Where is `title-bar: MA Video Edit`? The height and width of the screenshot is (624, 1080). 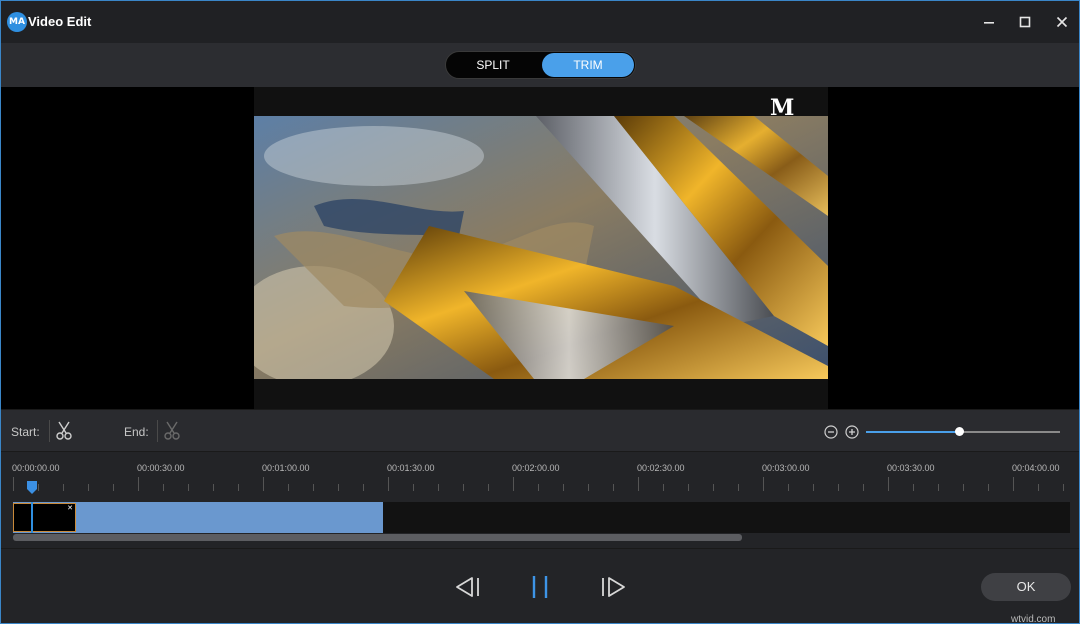 title-bar: MA Video Edit is located at coordinates (540, 22).